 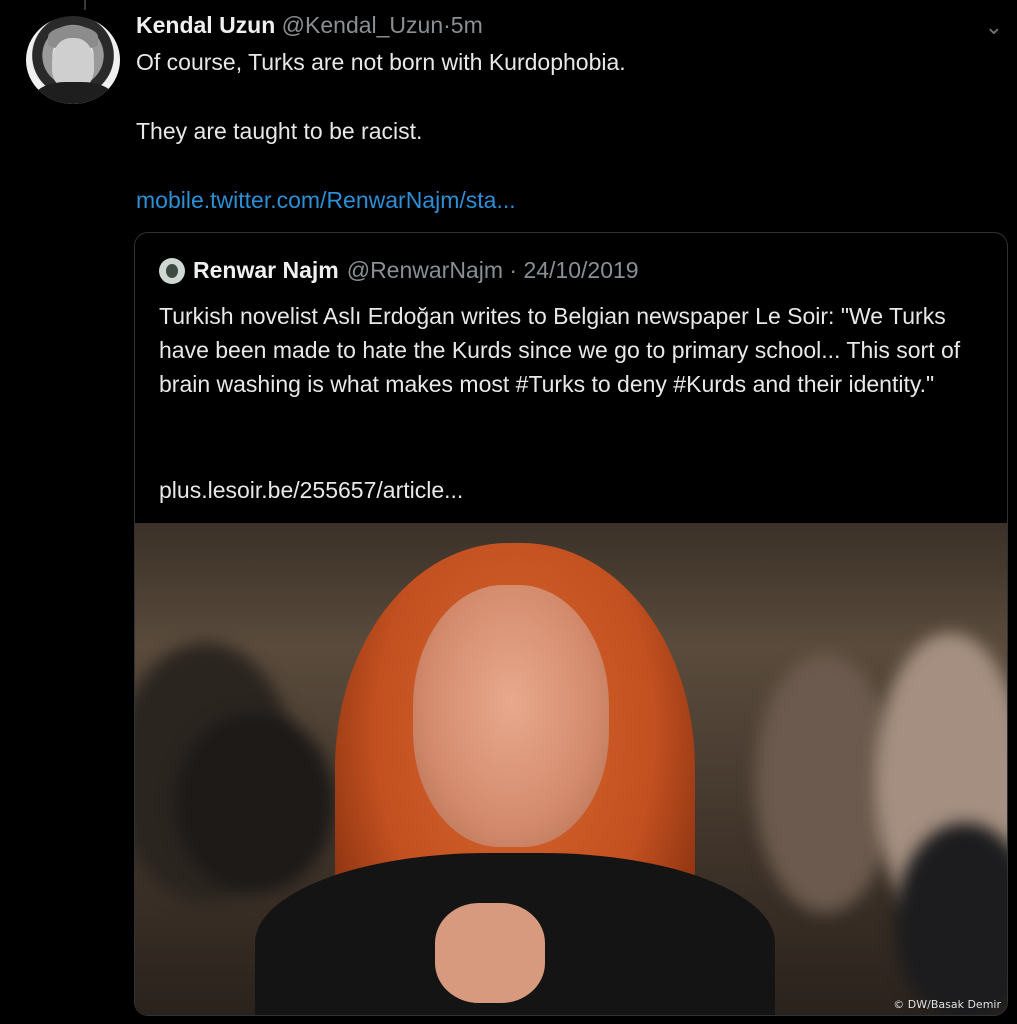 I want to click on subject-hand, so click(x=490, y=953).